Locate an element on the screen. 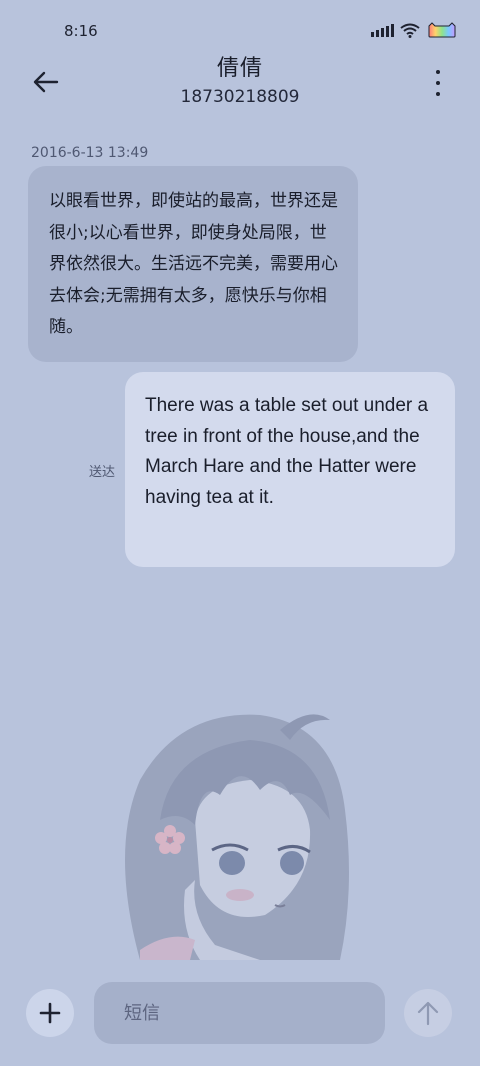 Image resolution: width=480 pixels, height=1066 pixels. contact-title: 倩倩 18730218809 is located at coordinates (240, 80).